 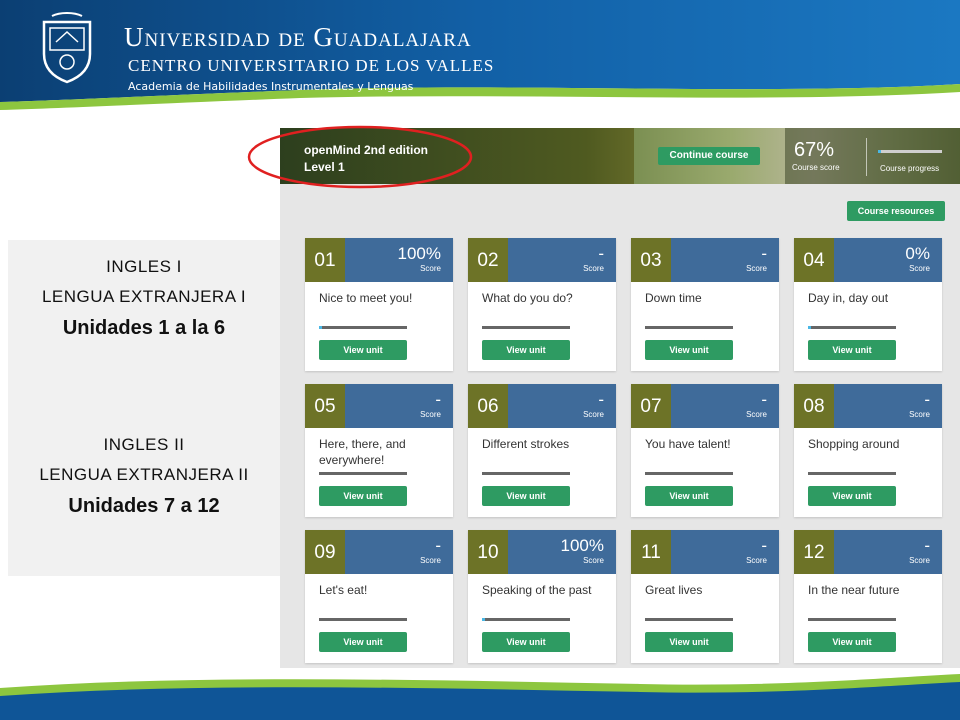 I want to click on unit-header: 05 - Score, so click(x=379, y=406).